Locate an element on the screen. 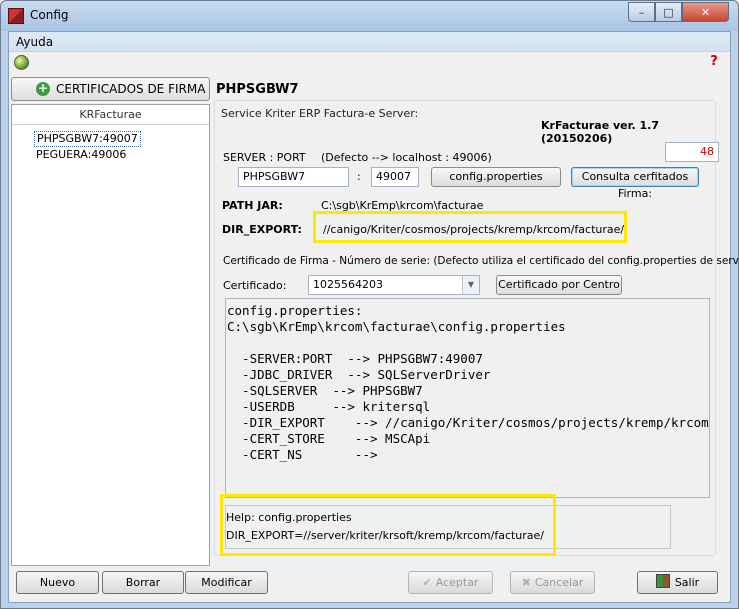 This screenshot has width=739, height=609. cert-select: 1025564203 ▼ is located at coordinates (394, 285).